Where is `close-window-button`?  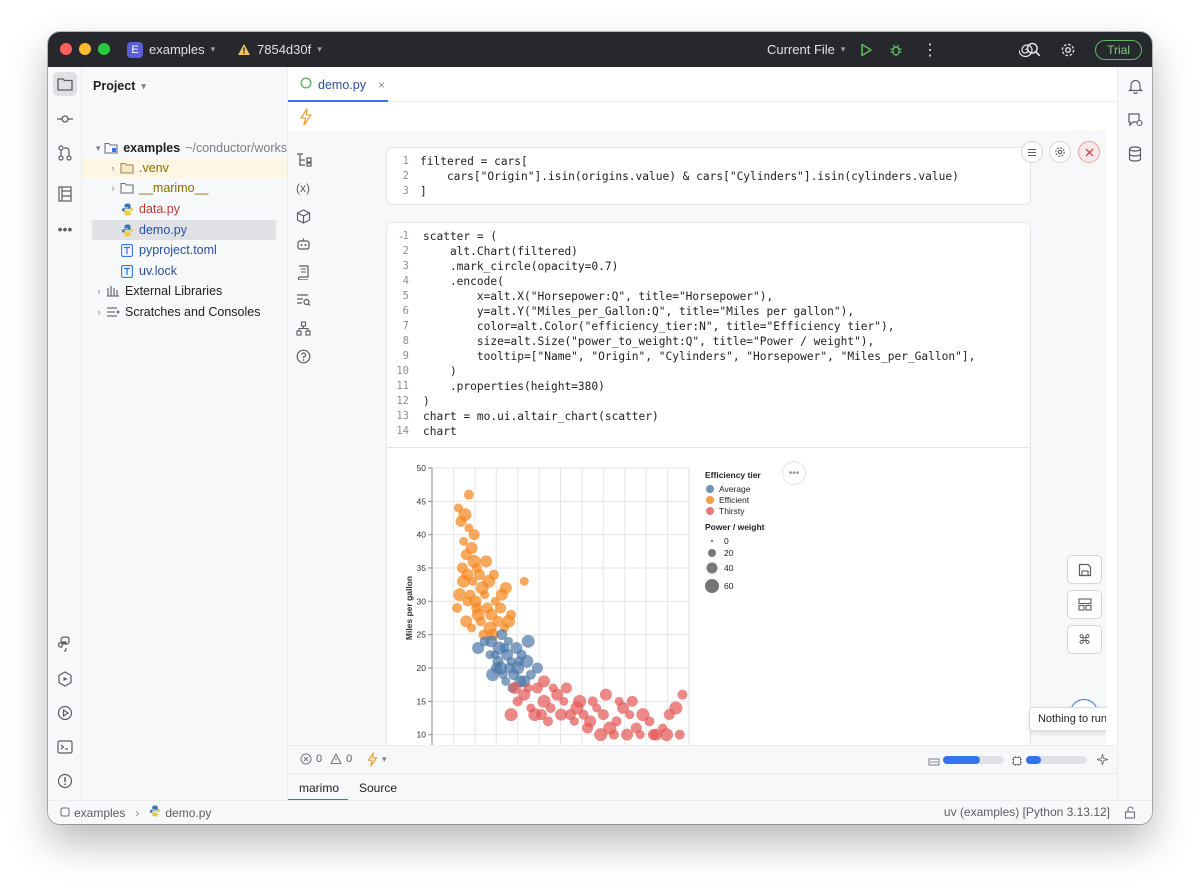 close-window-button is located at coordinates (66, 49).